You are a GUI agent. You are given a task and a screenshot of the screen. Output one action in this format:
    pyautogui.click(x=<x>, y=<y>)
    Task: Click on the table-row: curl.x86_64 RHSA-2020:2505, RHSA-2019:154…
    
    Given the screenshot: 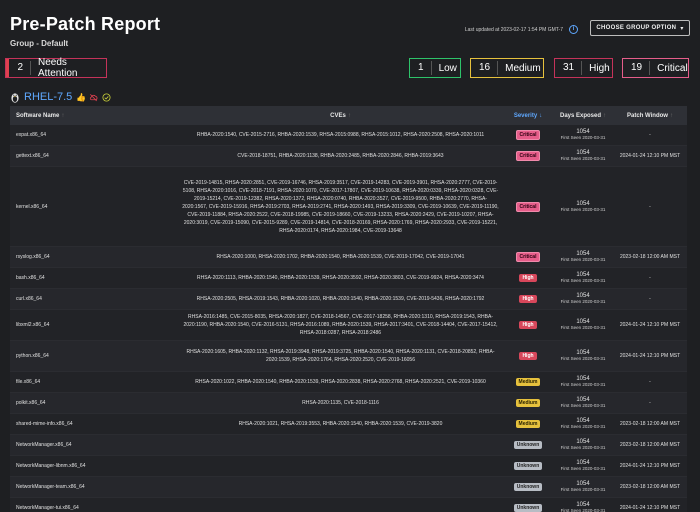 What is the action you would take?
    pyautogui.click(x=348, y=299)
    